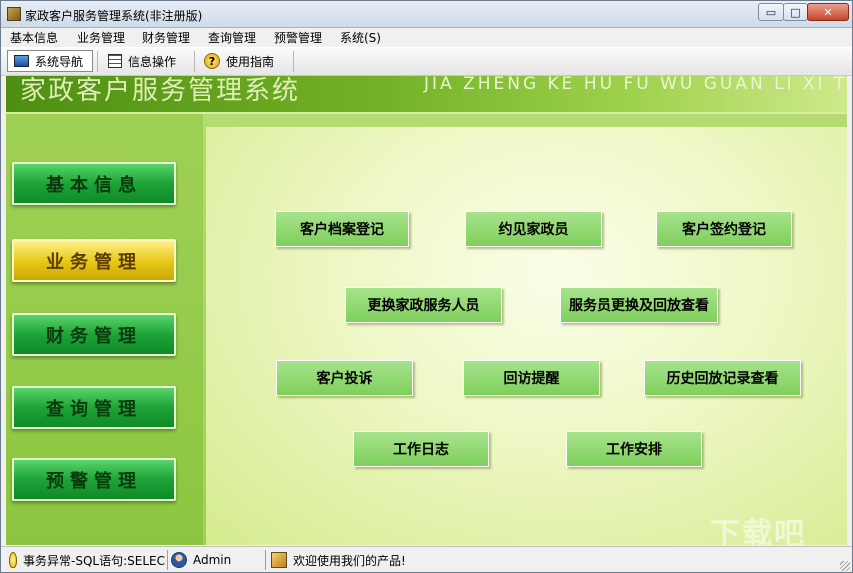 The image size is (853, 573). I want to click on sidebar-item-basic-info: 基本信息, so click(94, 183).